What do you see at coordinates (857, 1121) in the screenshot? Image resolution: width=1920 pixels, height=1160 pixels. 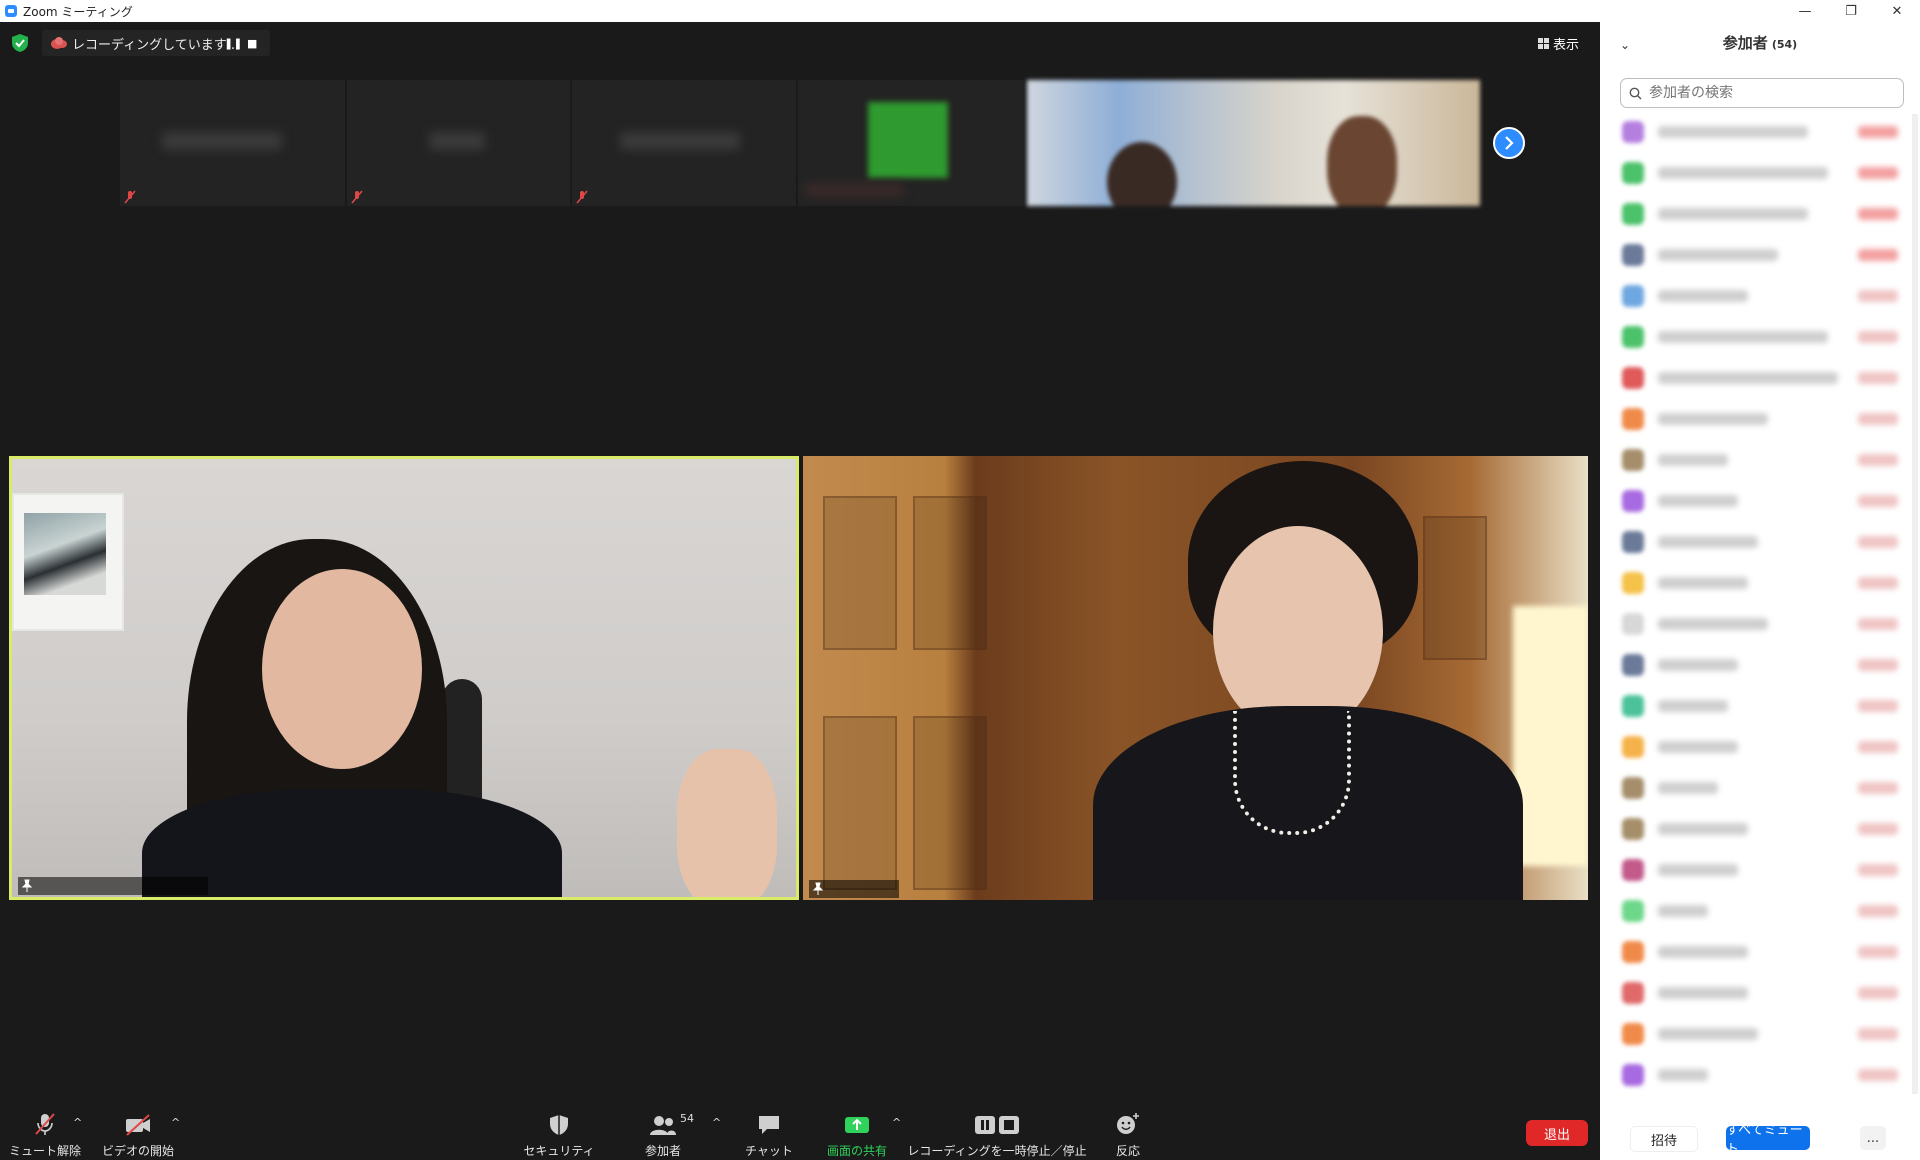 I see `share-screen-button: 画面の共有` at bounding box center [857, 1121].